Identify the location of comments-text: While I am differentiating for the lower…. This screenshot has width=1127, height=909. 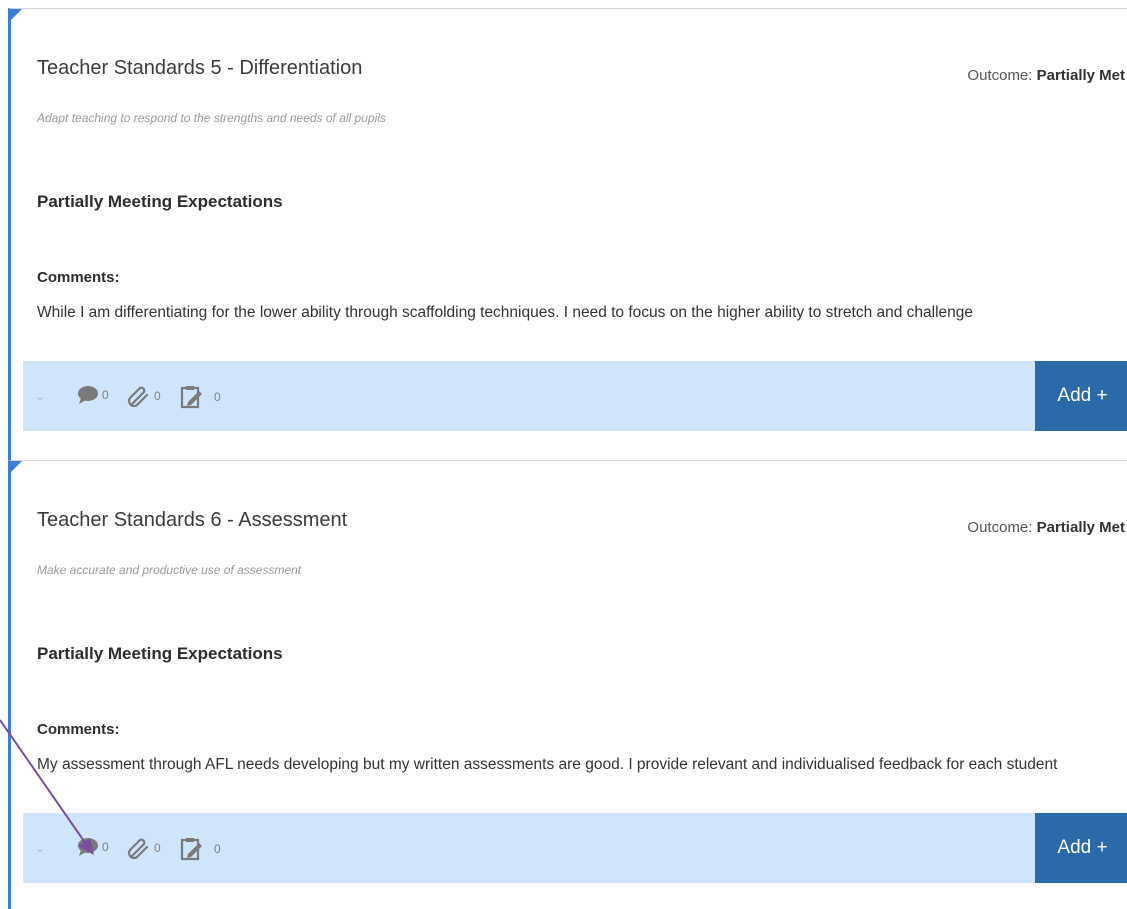
(505, 312).